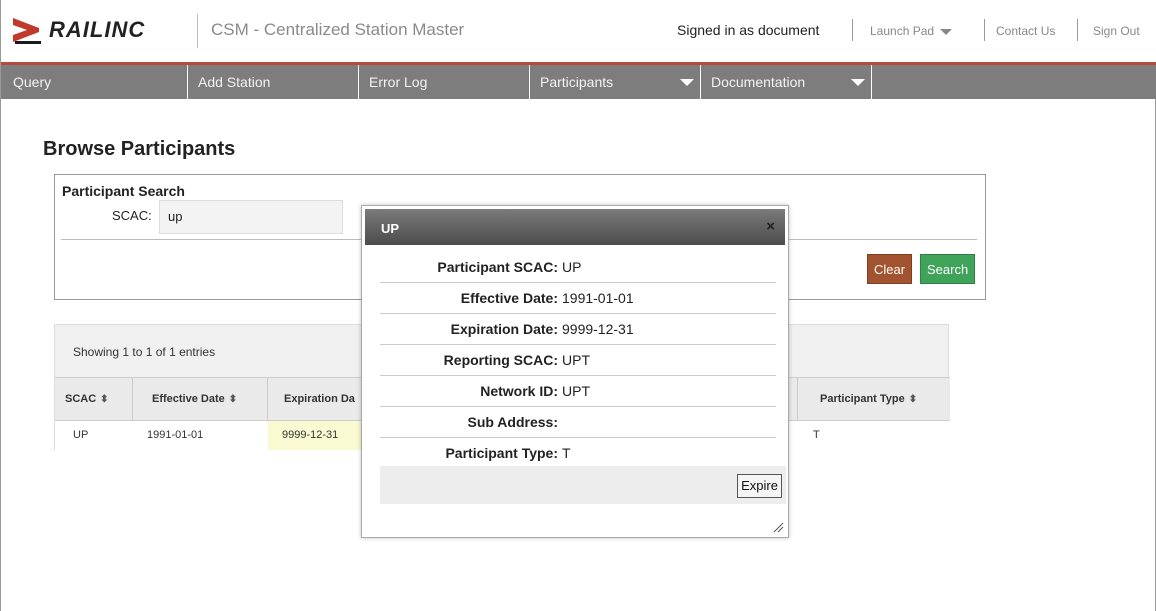  I want to click on search-button: Search, so click(948, 269).